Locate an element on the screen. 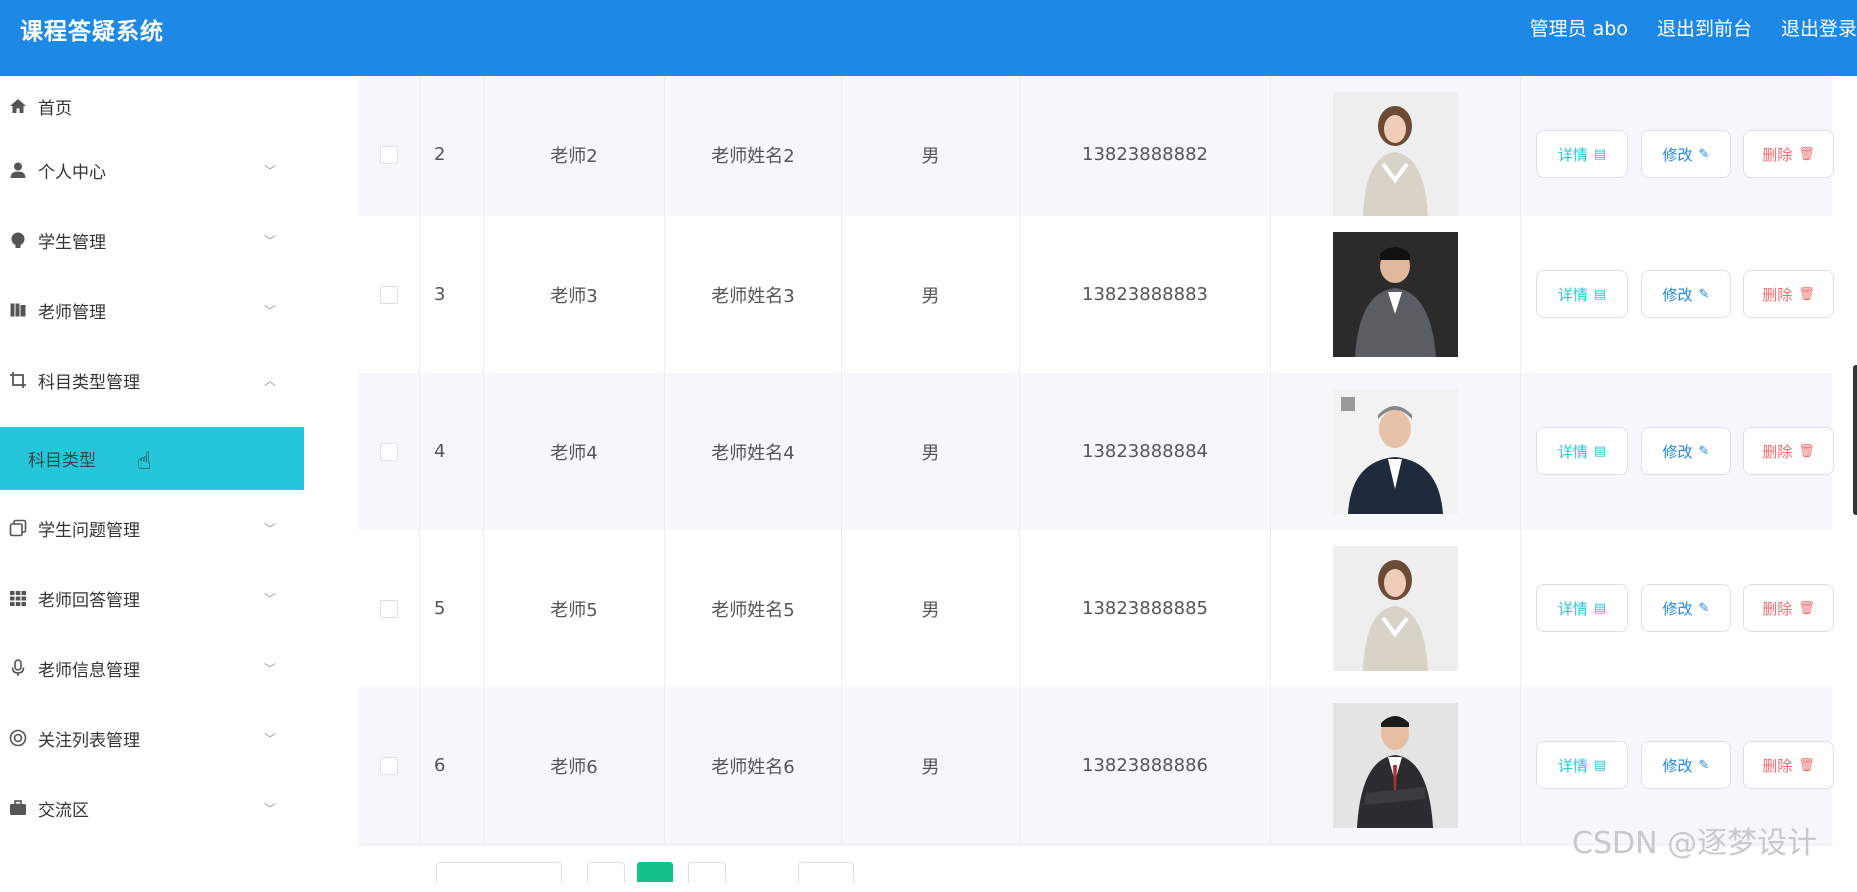 The image size is (1857, 892). sidebar-item-personal-center: 个人中心 ﹀ is located at coordinates (152, 170).